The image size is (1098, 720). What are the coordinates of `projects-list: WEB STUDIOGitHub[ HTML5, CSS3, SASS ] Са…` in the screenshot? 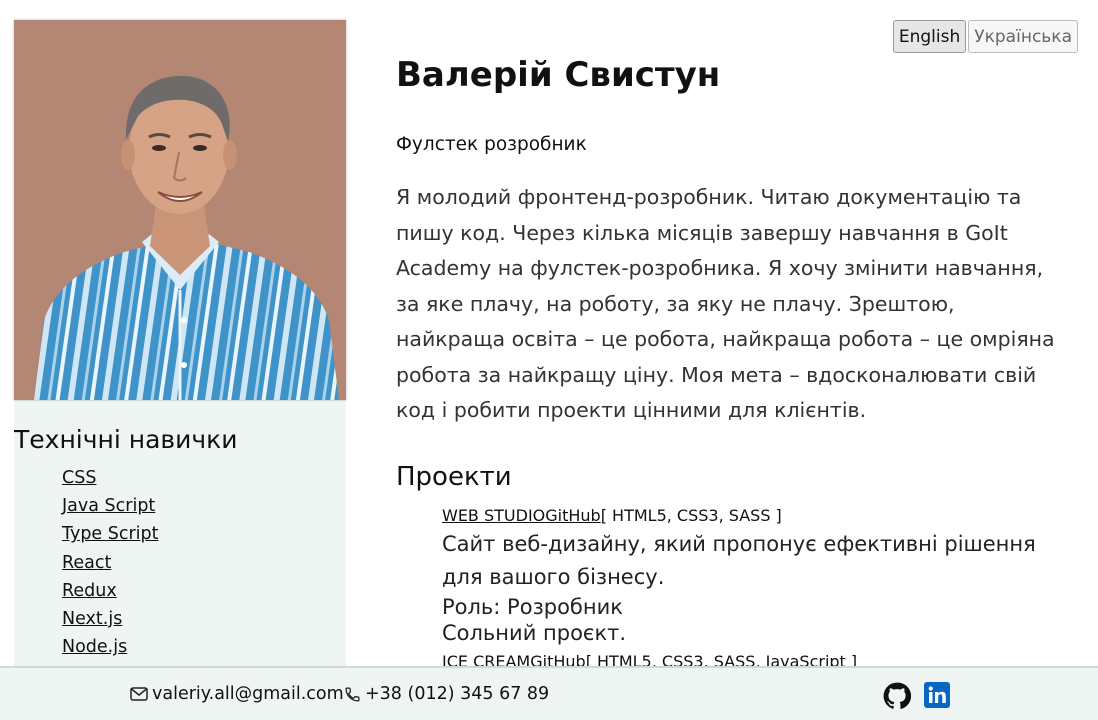 It's located at (762, 589).